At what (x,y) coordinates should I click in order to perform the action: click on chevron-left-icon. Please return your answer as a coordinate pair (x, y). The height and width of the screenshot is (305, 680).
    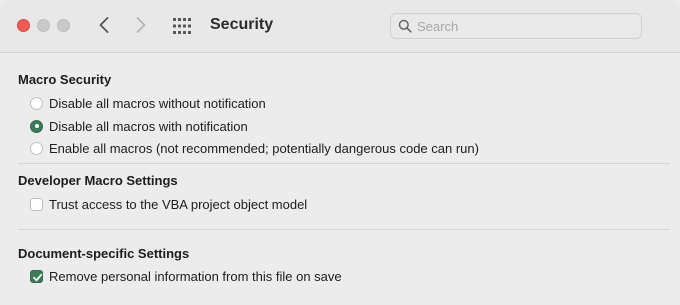
    Looking at the image, I should click on (104, 25).